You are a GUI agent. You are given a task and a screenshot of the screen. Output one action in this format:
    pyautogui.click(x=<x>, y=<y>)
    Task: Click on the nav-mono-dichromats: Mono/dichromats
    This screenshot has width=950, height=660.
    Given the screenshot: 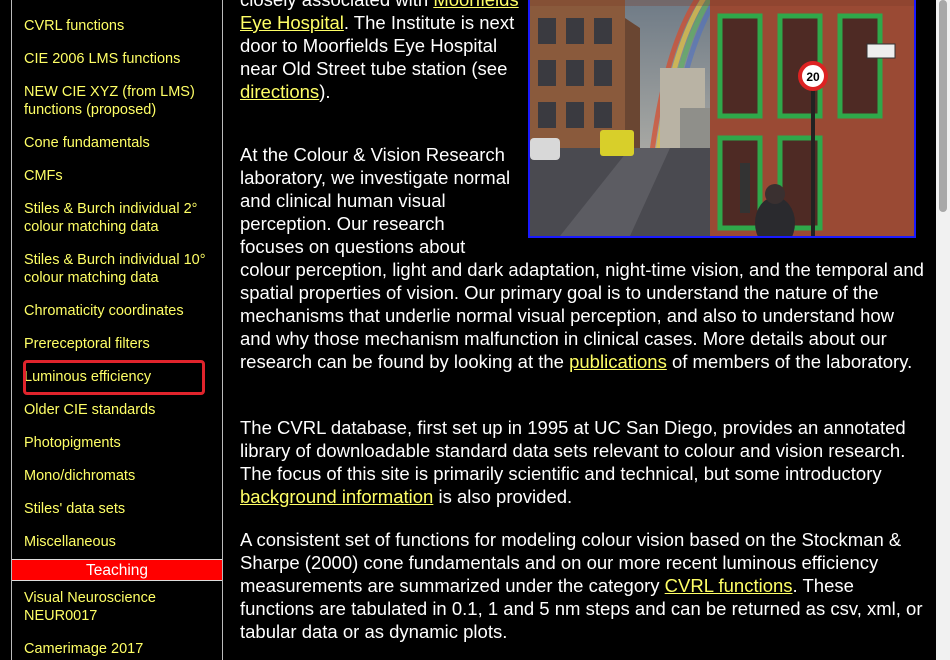 What is the action you would take?
    pyautogui.click(x=119, y=476)
    